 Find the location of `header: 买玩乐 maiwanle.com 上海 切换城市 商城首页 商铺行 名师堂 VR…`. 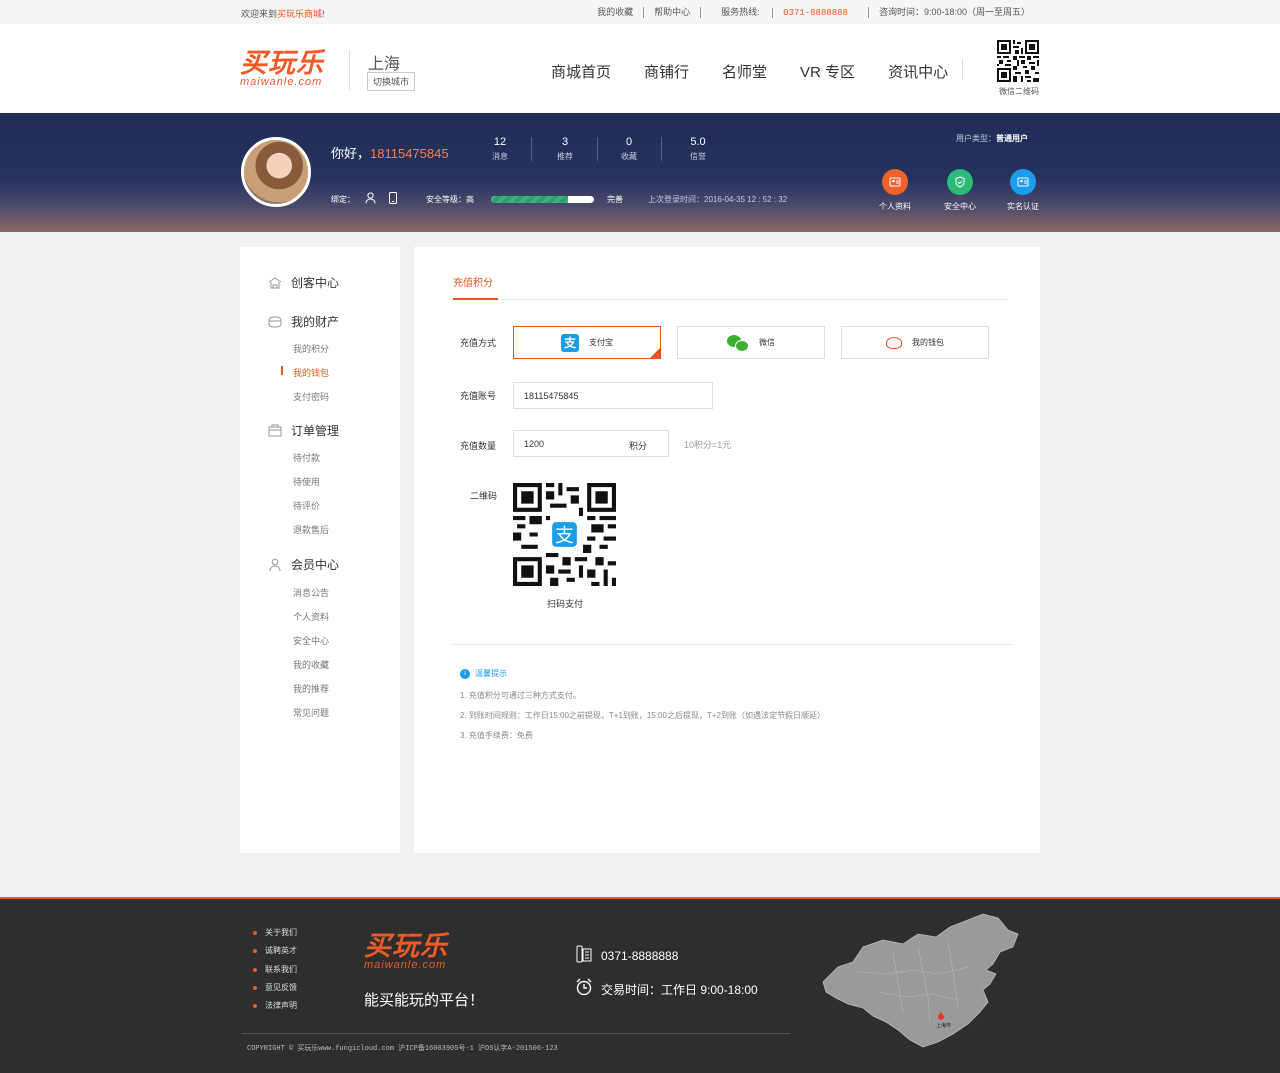

header: 买玩乐 maiwanle.com 上海 切换城市 商城首页 商铺行 名师堂 VR… is located at coordinates (640, 68).